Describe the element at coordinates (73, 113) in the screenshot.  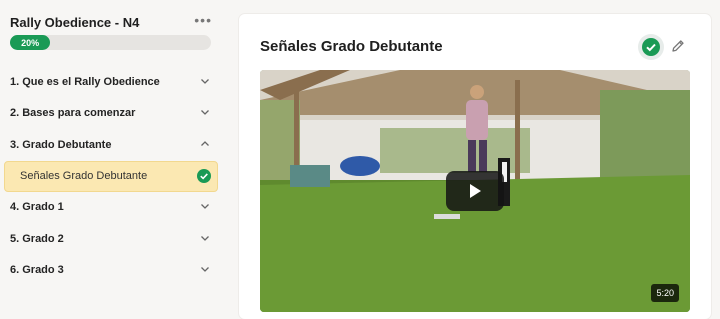
I see `section-label: 2. Bases para comenzar` at that location.